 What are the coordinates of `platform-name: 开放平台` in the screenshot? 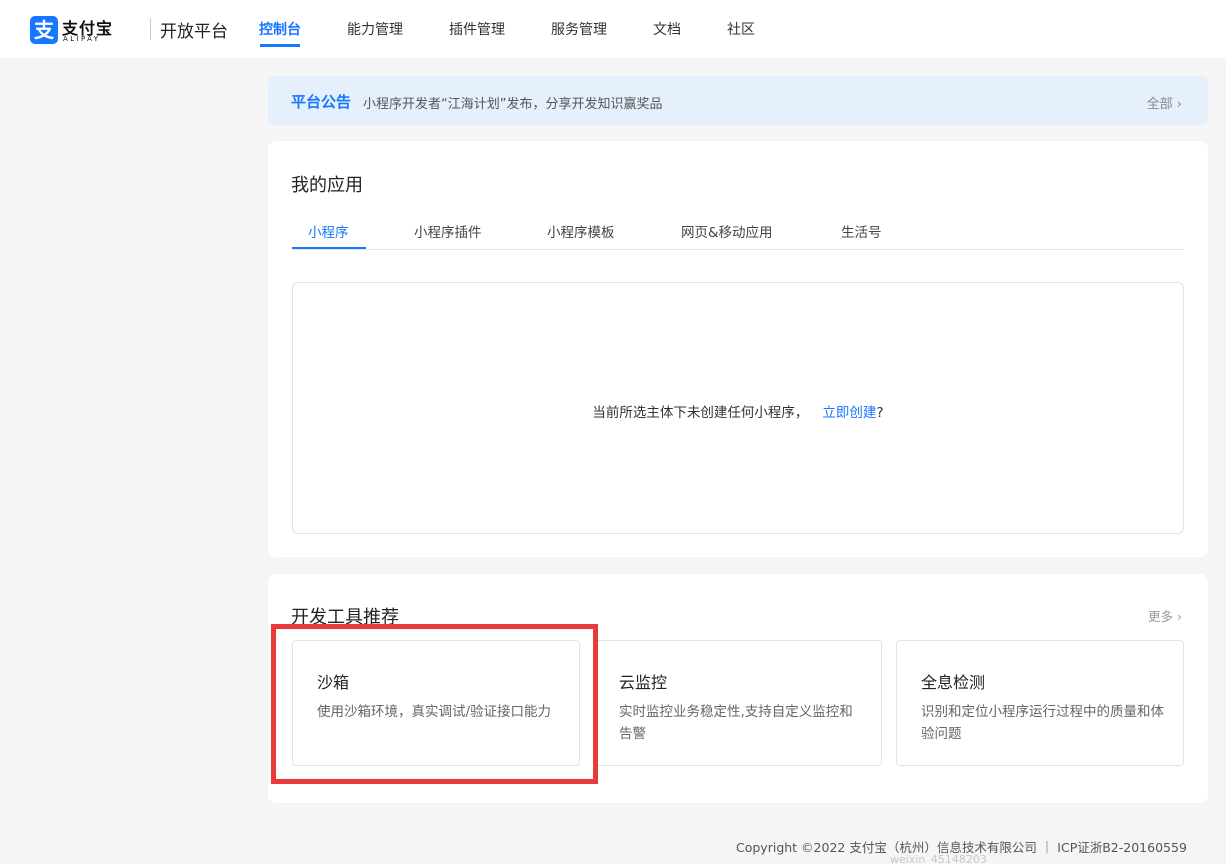 It's located at (194, 32).